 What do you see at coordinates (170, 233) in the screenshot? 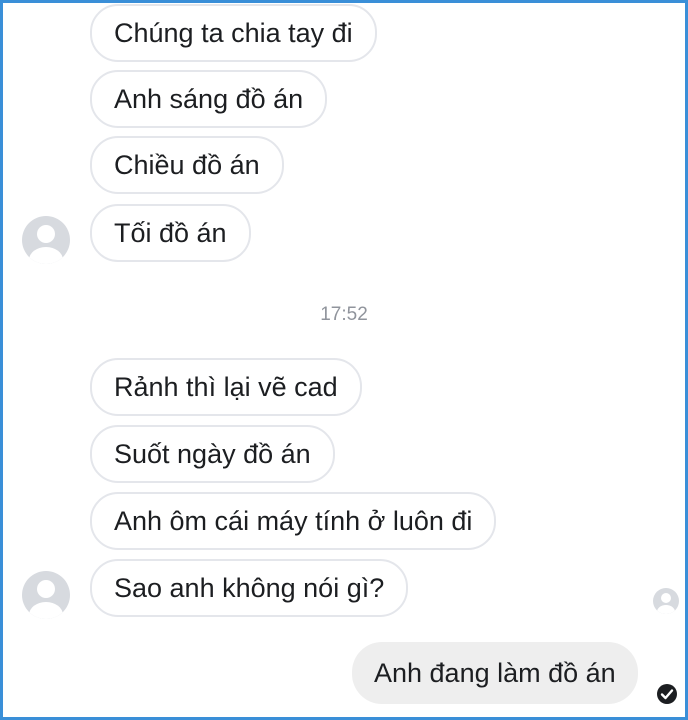
I see `incoming-message-bubble: Tối đồ án` at bounding box center [170, 233].